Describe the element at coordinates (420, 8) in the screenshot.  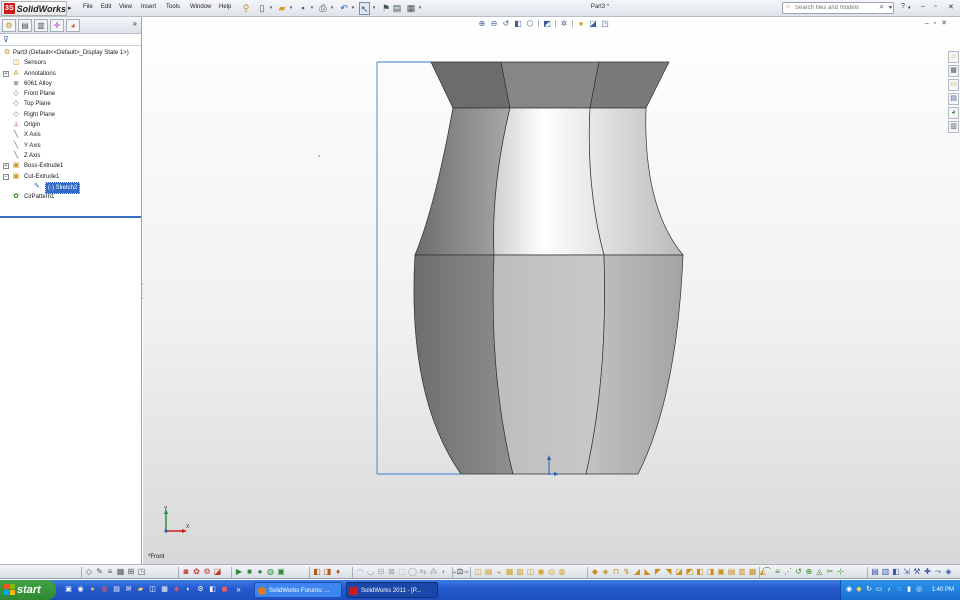
I see `options-dropdown-icon: ▾` at that location.